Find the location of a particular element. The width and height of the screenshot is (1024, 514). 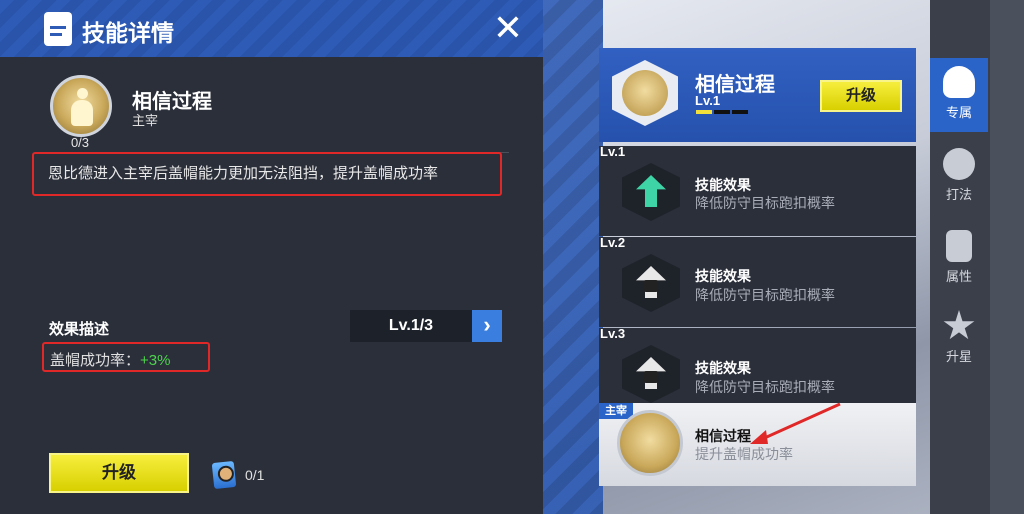

player-card-icon is located at coordinates (224, 475).